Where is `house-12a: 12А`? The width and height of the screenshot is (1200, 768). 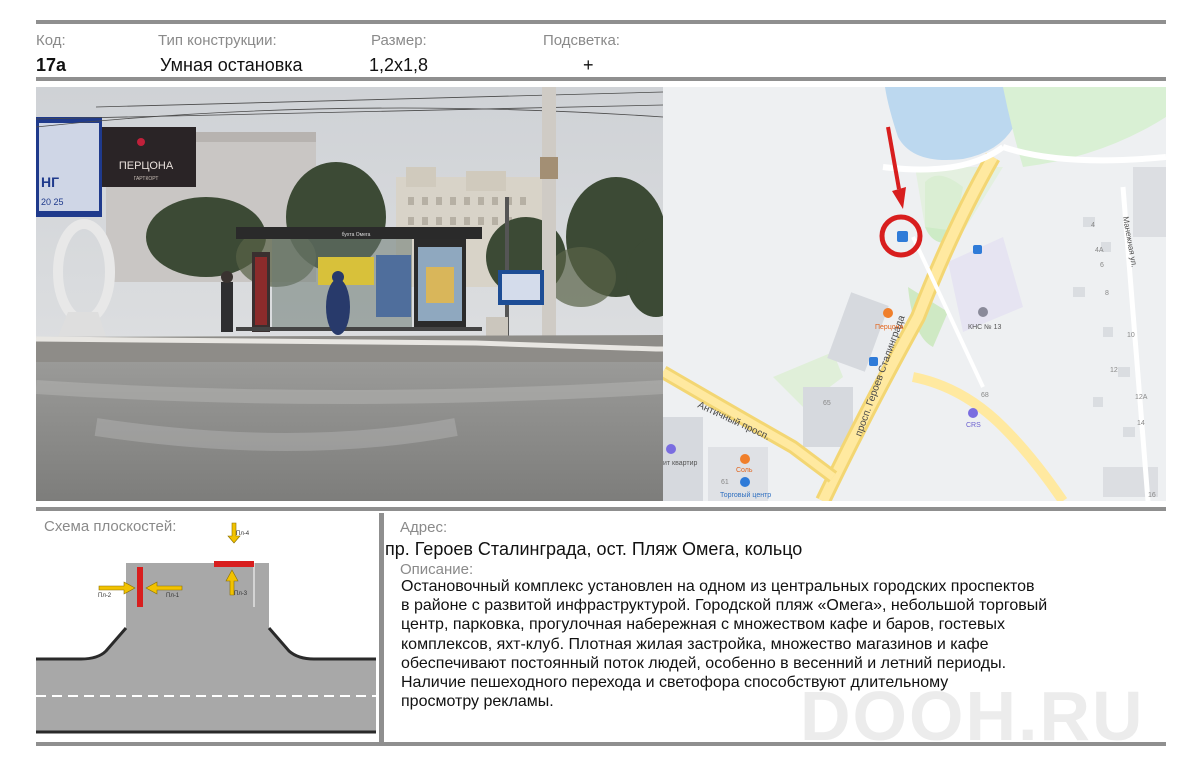 house-12a: 12А is located at coordinates (1141, 397).